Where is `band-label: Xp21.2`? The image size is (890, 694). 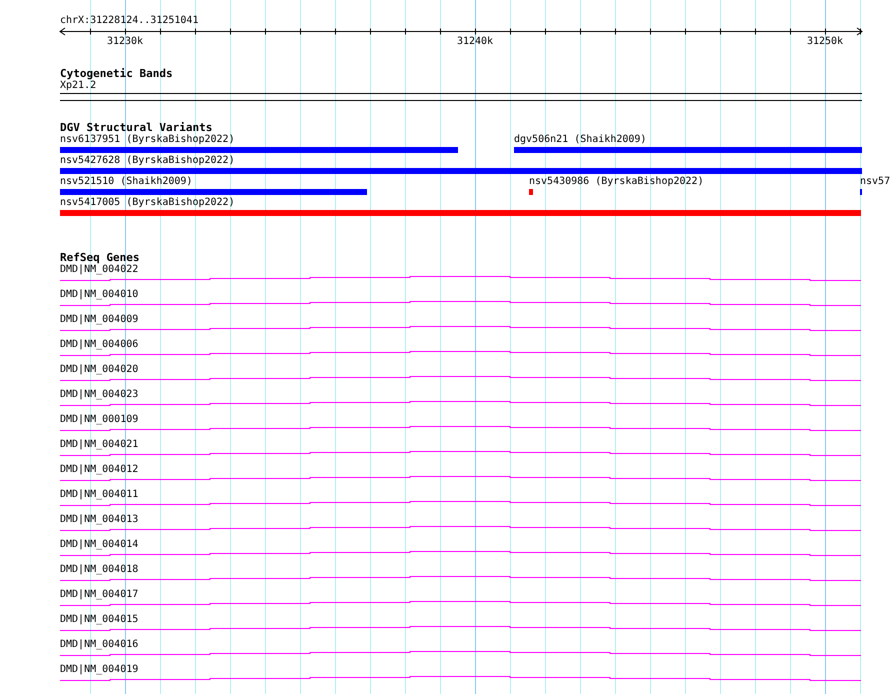
band-label: Xp21.2 is located at coordinates (78, 86).